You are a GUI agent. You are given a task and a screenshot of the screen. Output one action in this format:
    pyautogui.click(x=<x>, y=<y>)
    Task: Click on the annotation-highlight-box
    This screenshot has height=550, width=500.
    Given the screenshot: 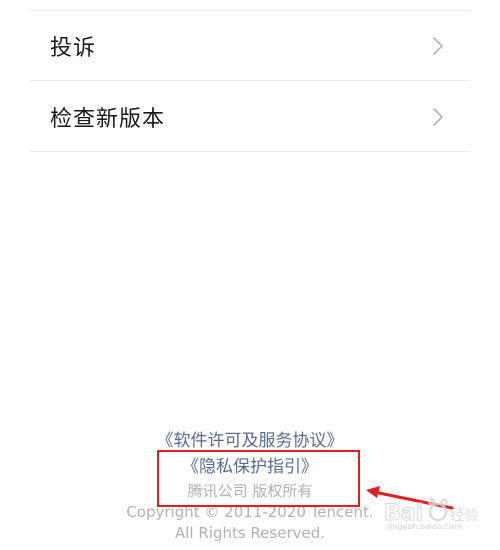 What is the action you would take?
    pyautogui.click(x=258, y=478)
    